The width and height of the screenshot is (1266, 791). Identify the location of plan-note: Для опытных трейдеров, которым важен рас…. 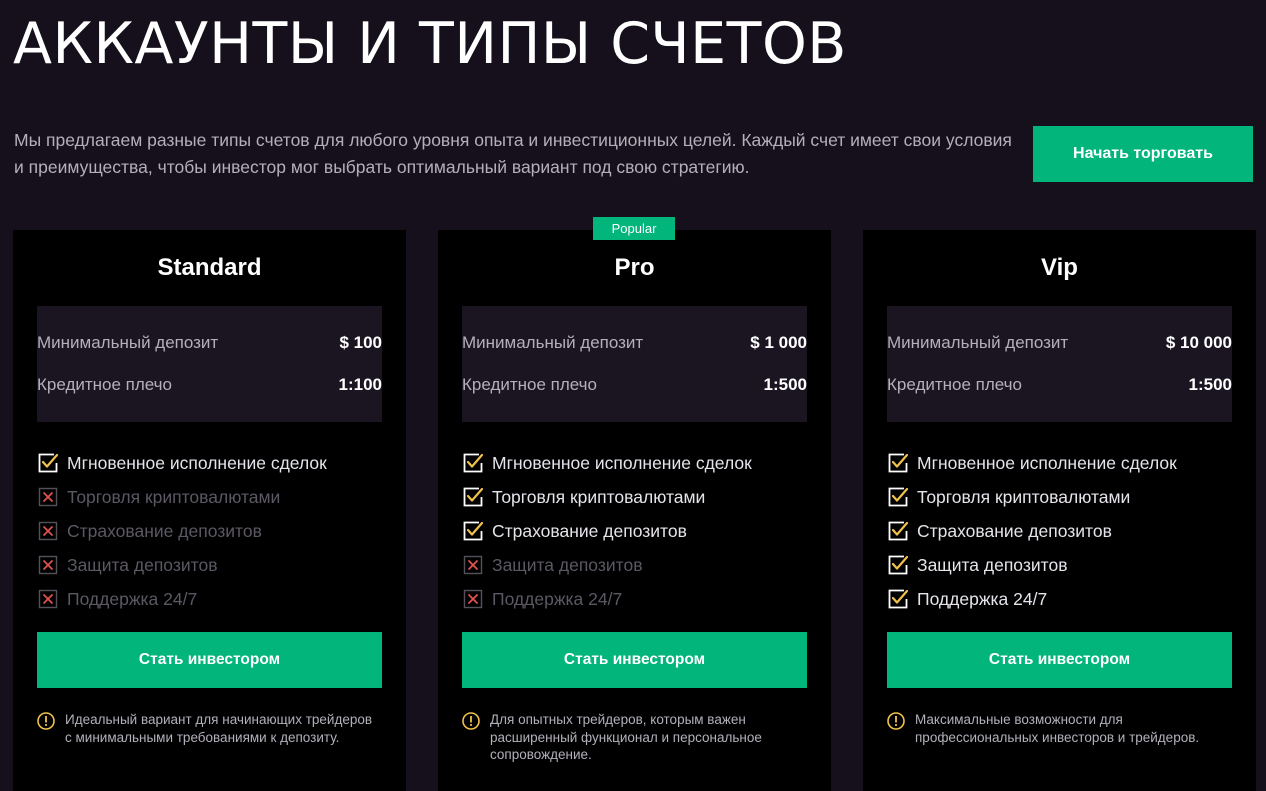
(634, 737).